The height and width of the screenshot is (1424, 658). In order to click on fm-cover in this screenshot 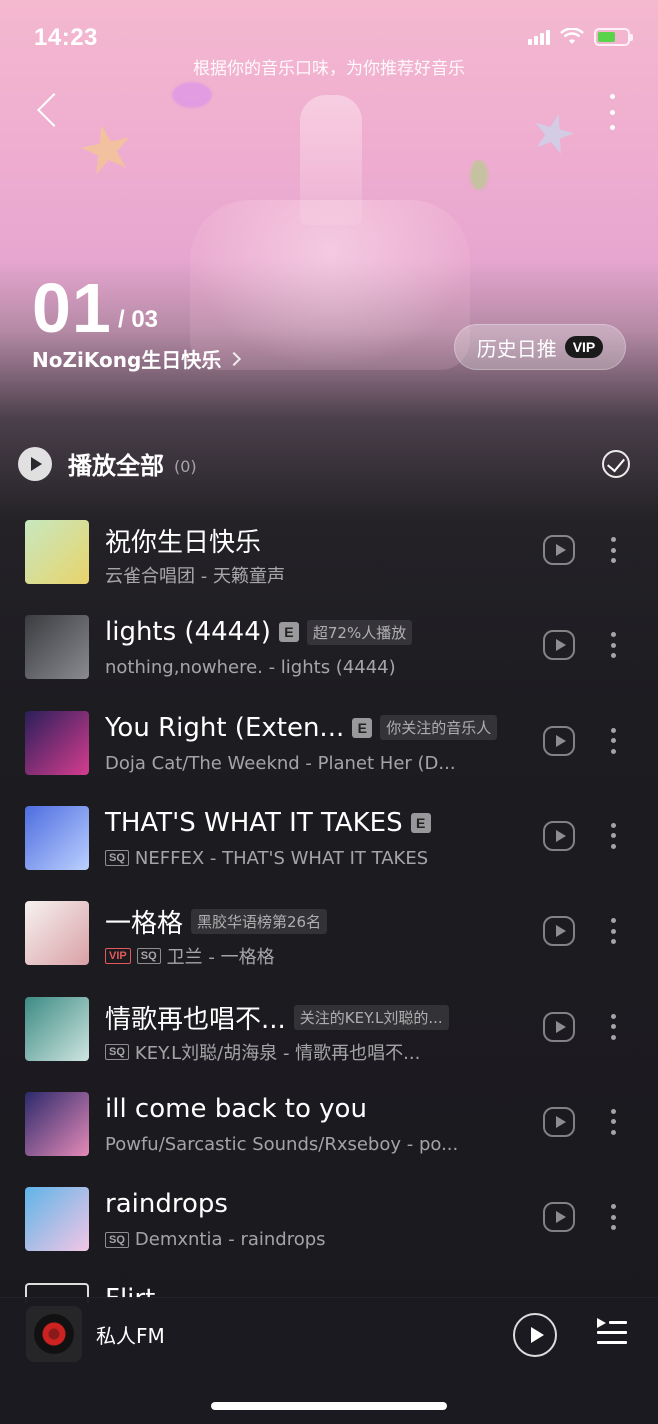, I will do `click(54, 1334)`.